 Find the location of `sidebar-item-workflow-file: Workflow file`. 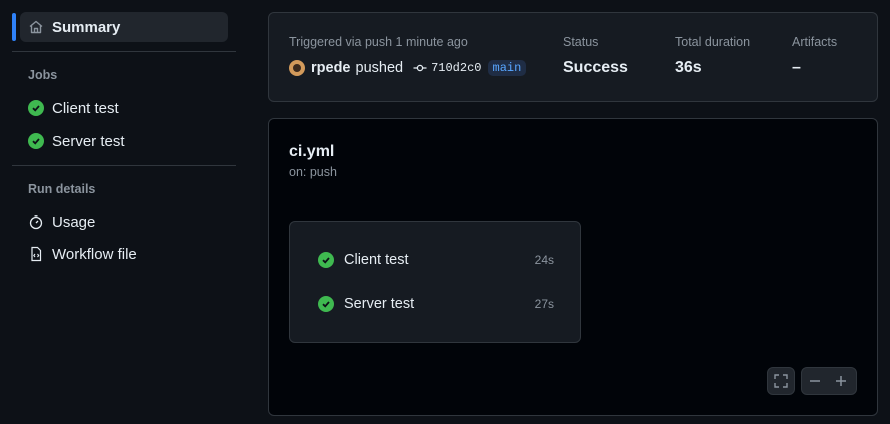

sidebar-item-workflow-file: Workflow file is located at coordinates (124, 254).